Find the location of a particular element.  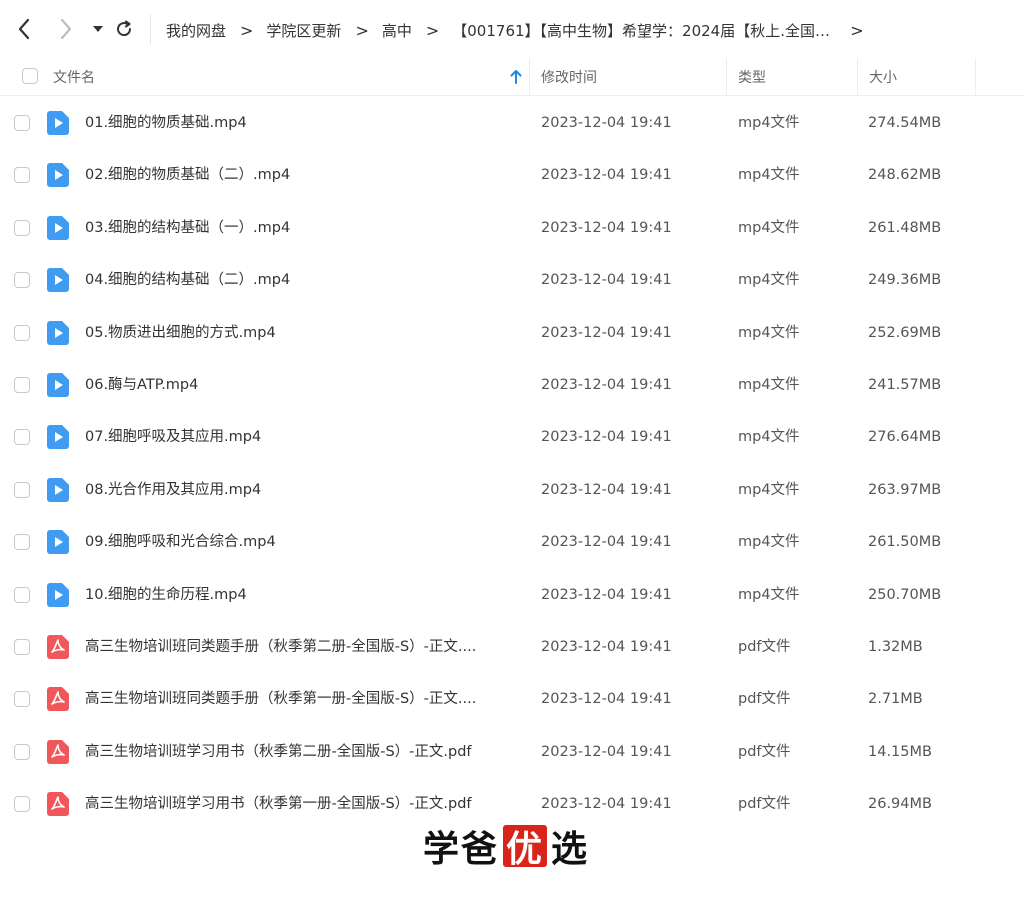

file-name: 10.细胞的生命历程.mp4 is located at coordinates (300, 595).